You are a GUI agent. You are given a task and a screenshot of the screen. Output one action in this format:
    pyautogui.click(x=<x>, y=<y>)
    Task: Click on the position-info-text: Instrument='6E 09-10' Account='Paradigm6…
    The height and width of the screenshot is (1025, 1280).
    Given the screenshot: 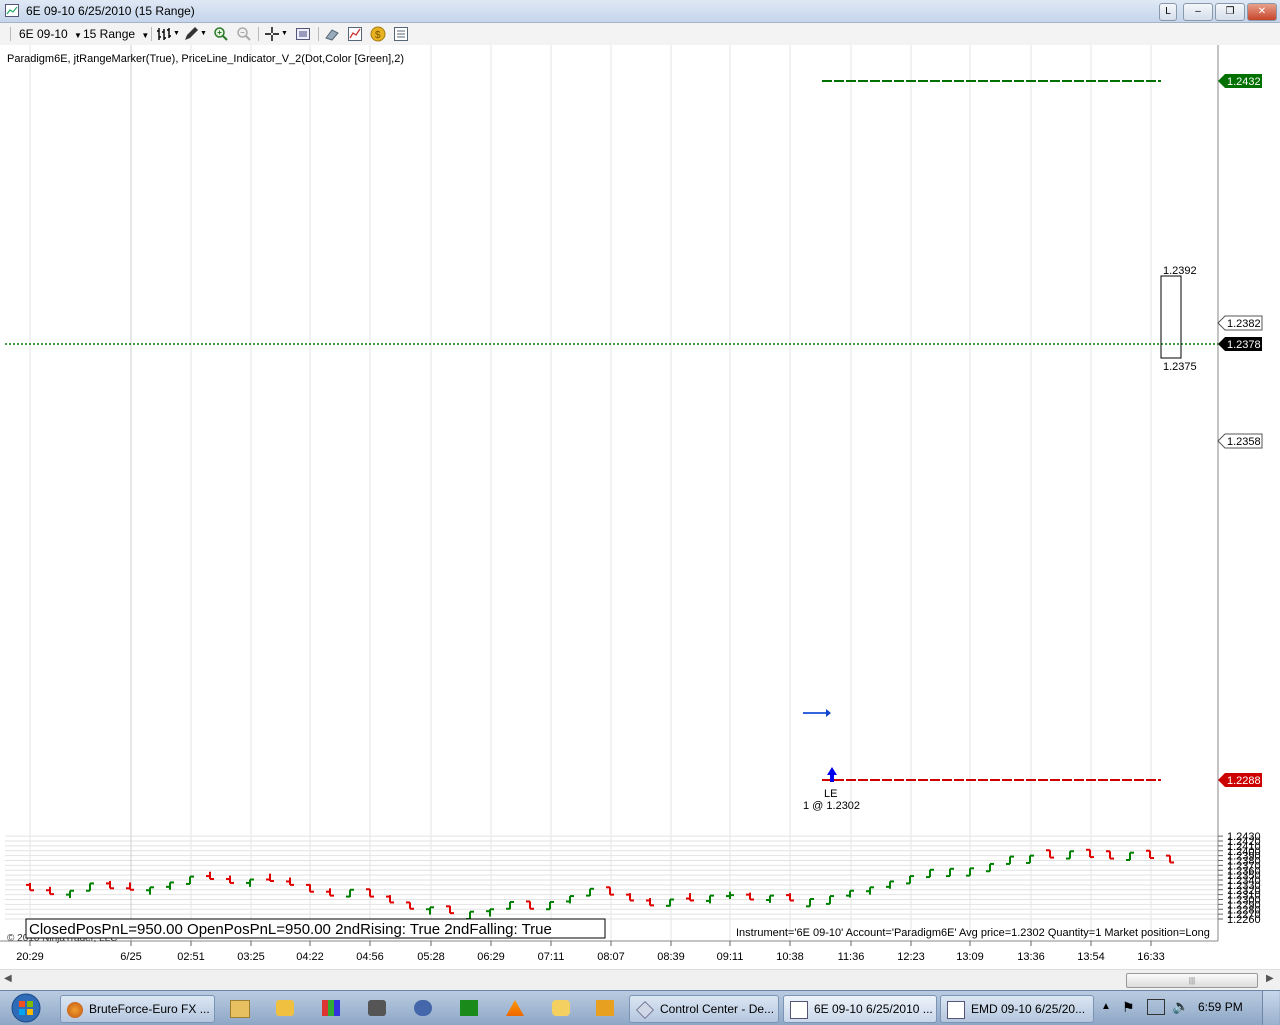 What is the action you would take?
    pyautogui.click(x=973, y=933)
    